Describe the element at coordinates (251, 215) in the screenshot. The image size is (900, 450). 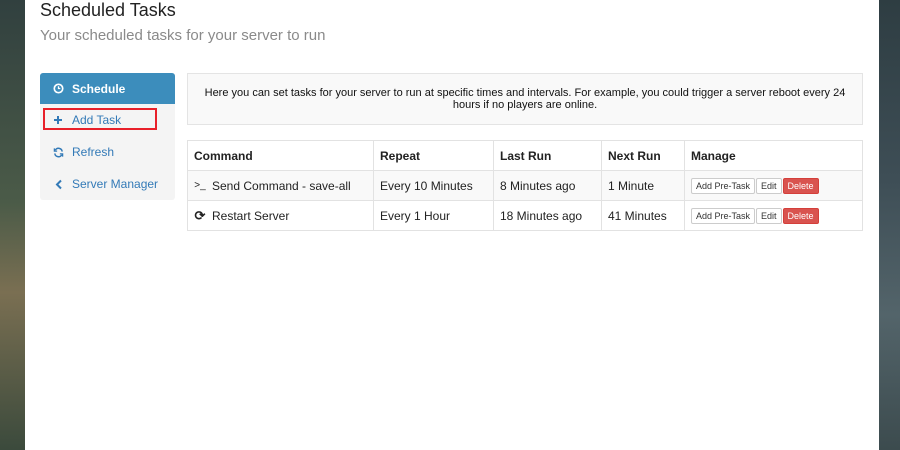
I see `command-text: Restart Server` at that location.